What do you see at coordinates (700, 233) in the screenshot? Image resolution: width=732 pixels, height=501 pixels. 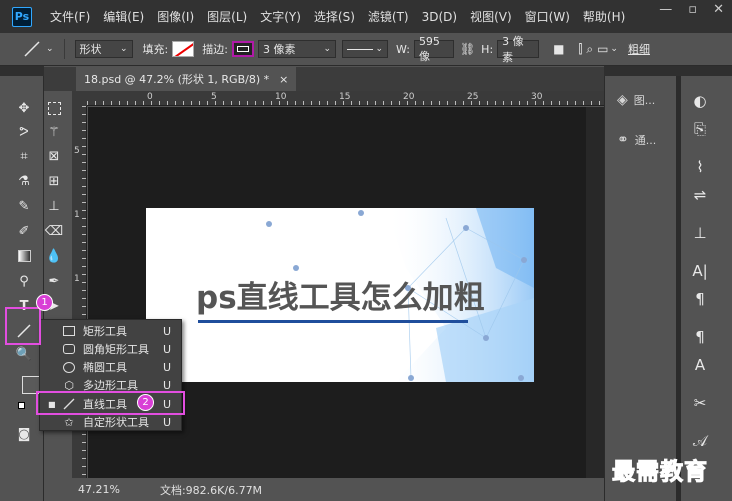 I see `clone-source-icon: ⊥` at bounding box center [700, 233].